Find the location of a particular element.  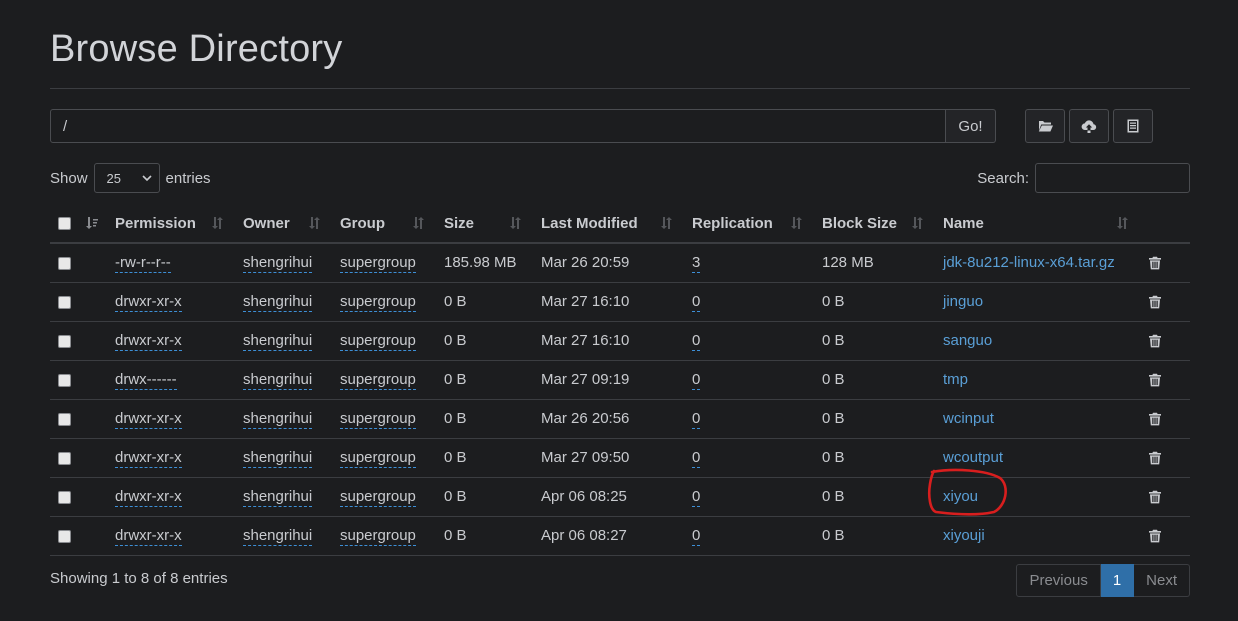

file-name-link: jdk-8u212-linux-x64.tar.gz is located at coordinates (1029, 262).